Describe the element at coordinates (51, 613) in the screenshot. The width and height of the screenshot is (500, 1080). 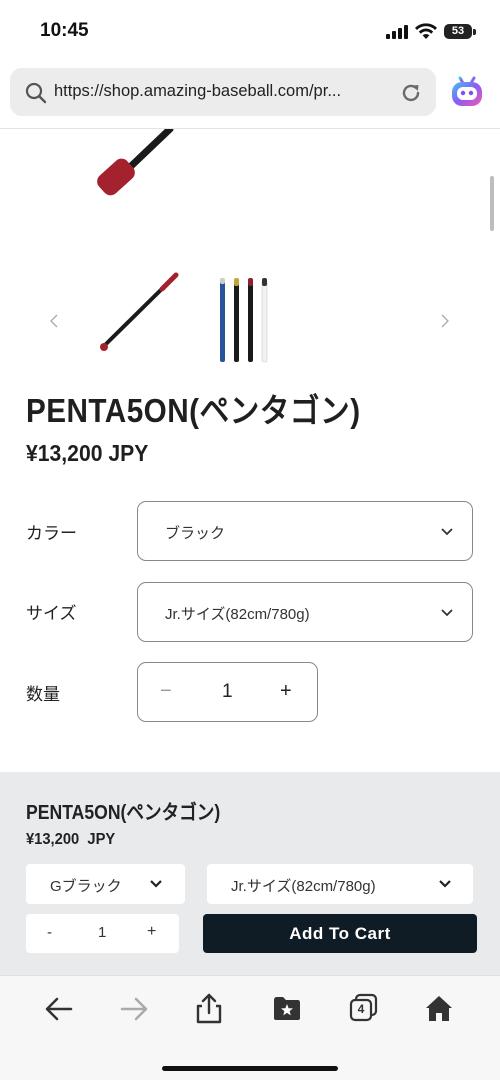
I see `size-label: サイズ` at that location.